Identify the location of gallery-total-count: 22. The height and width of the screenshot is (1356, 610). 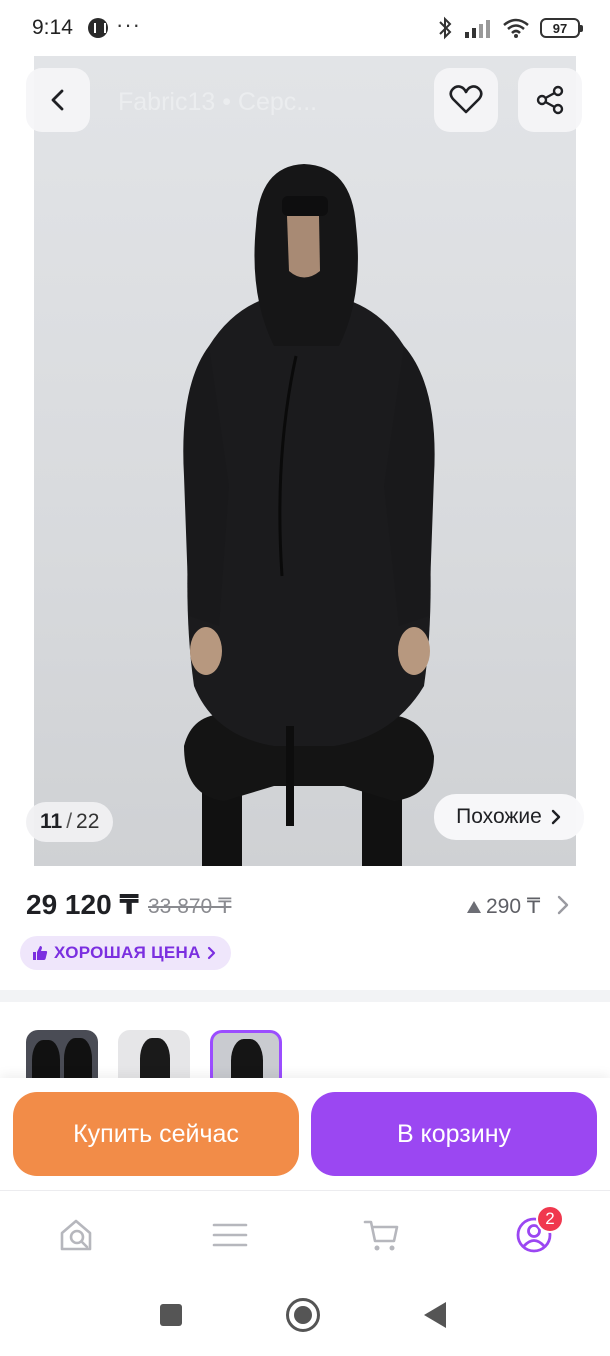
(88, 821).